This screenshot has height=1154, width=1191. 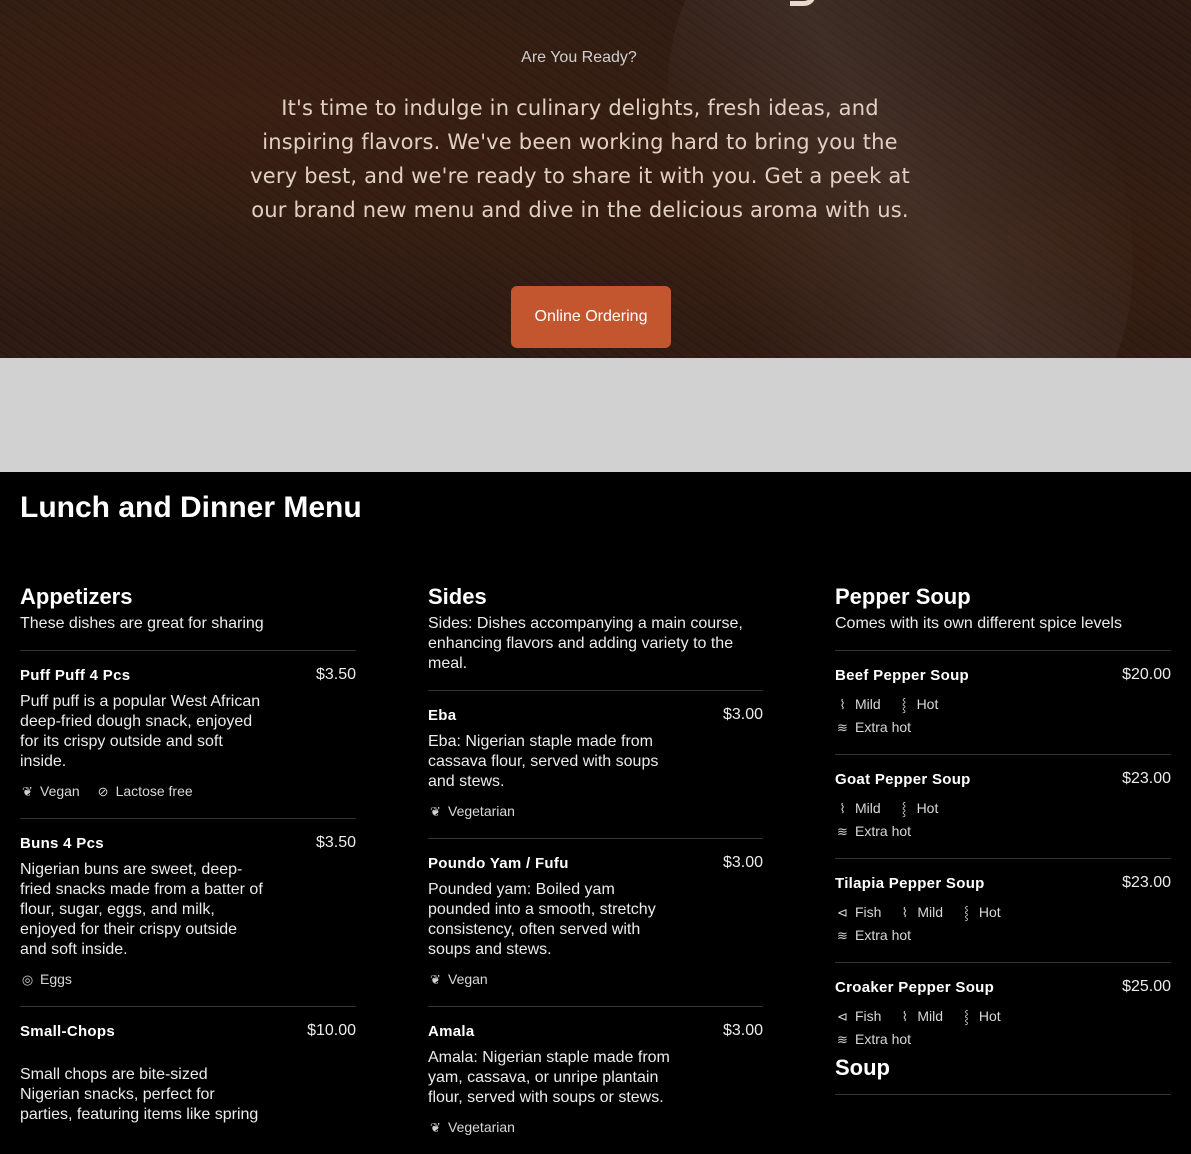 I want to click on item-price: $10.00, so click(x=331, y=1030).